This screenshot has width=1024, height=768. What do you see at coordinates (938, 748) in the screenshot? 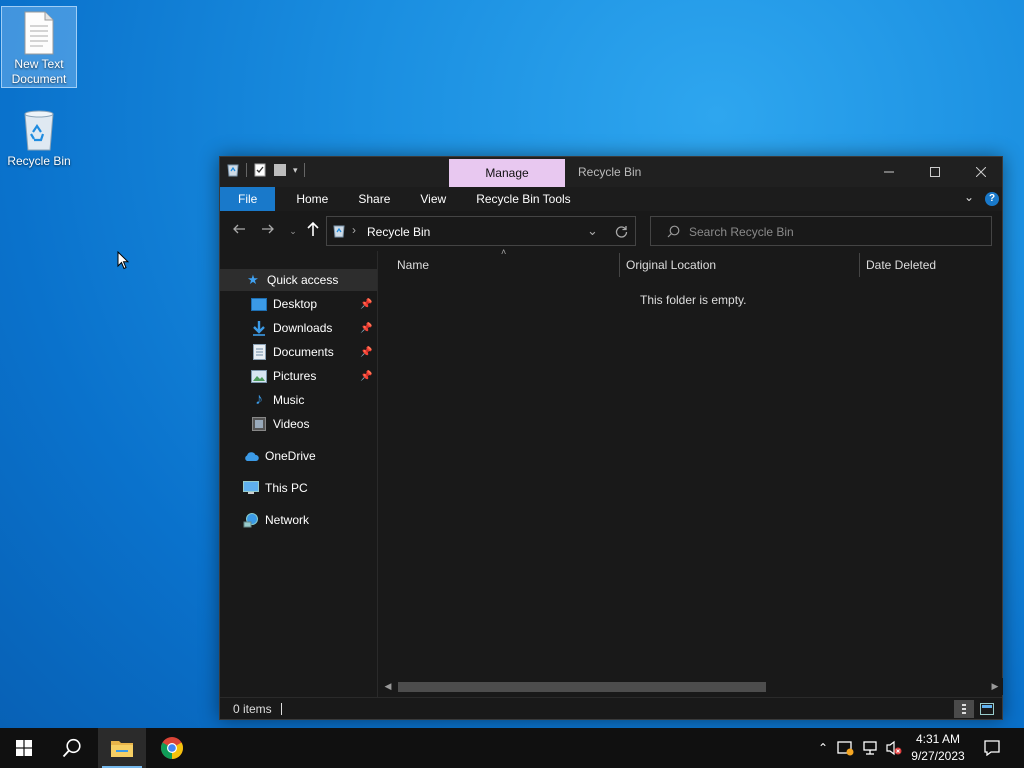
I see `taskbar-clock: 4:31 AM 9/27/2023` at bounding box center [938, 748].